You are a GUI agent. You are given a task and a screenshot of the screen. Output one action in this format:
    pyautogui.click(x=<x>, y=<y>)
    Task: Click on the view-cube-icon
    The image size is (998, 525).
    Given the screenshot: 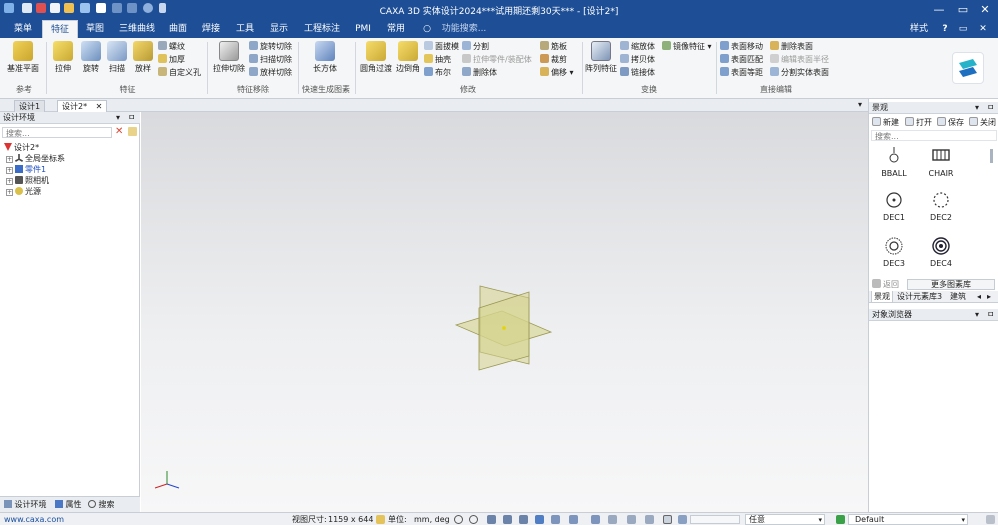 What is the action you would take?
    pyautogui.click(x=539, y=519)
    